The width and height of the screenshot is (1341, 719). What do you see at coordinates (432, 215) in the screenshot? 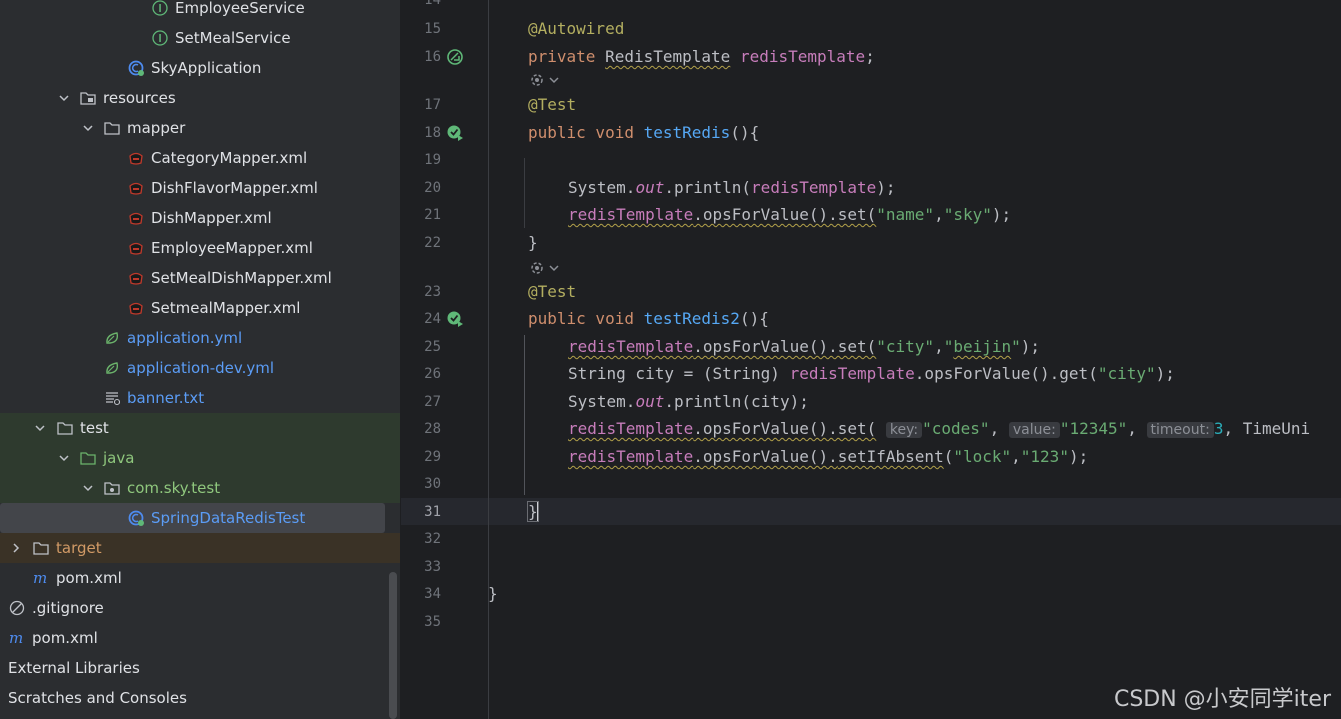
I see `line-number: 21` at bounding box center [432, 215].